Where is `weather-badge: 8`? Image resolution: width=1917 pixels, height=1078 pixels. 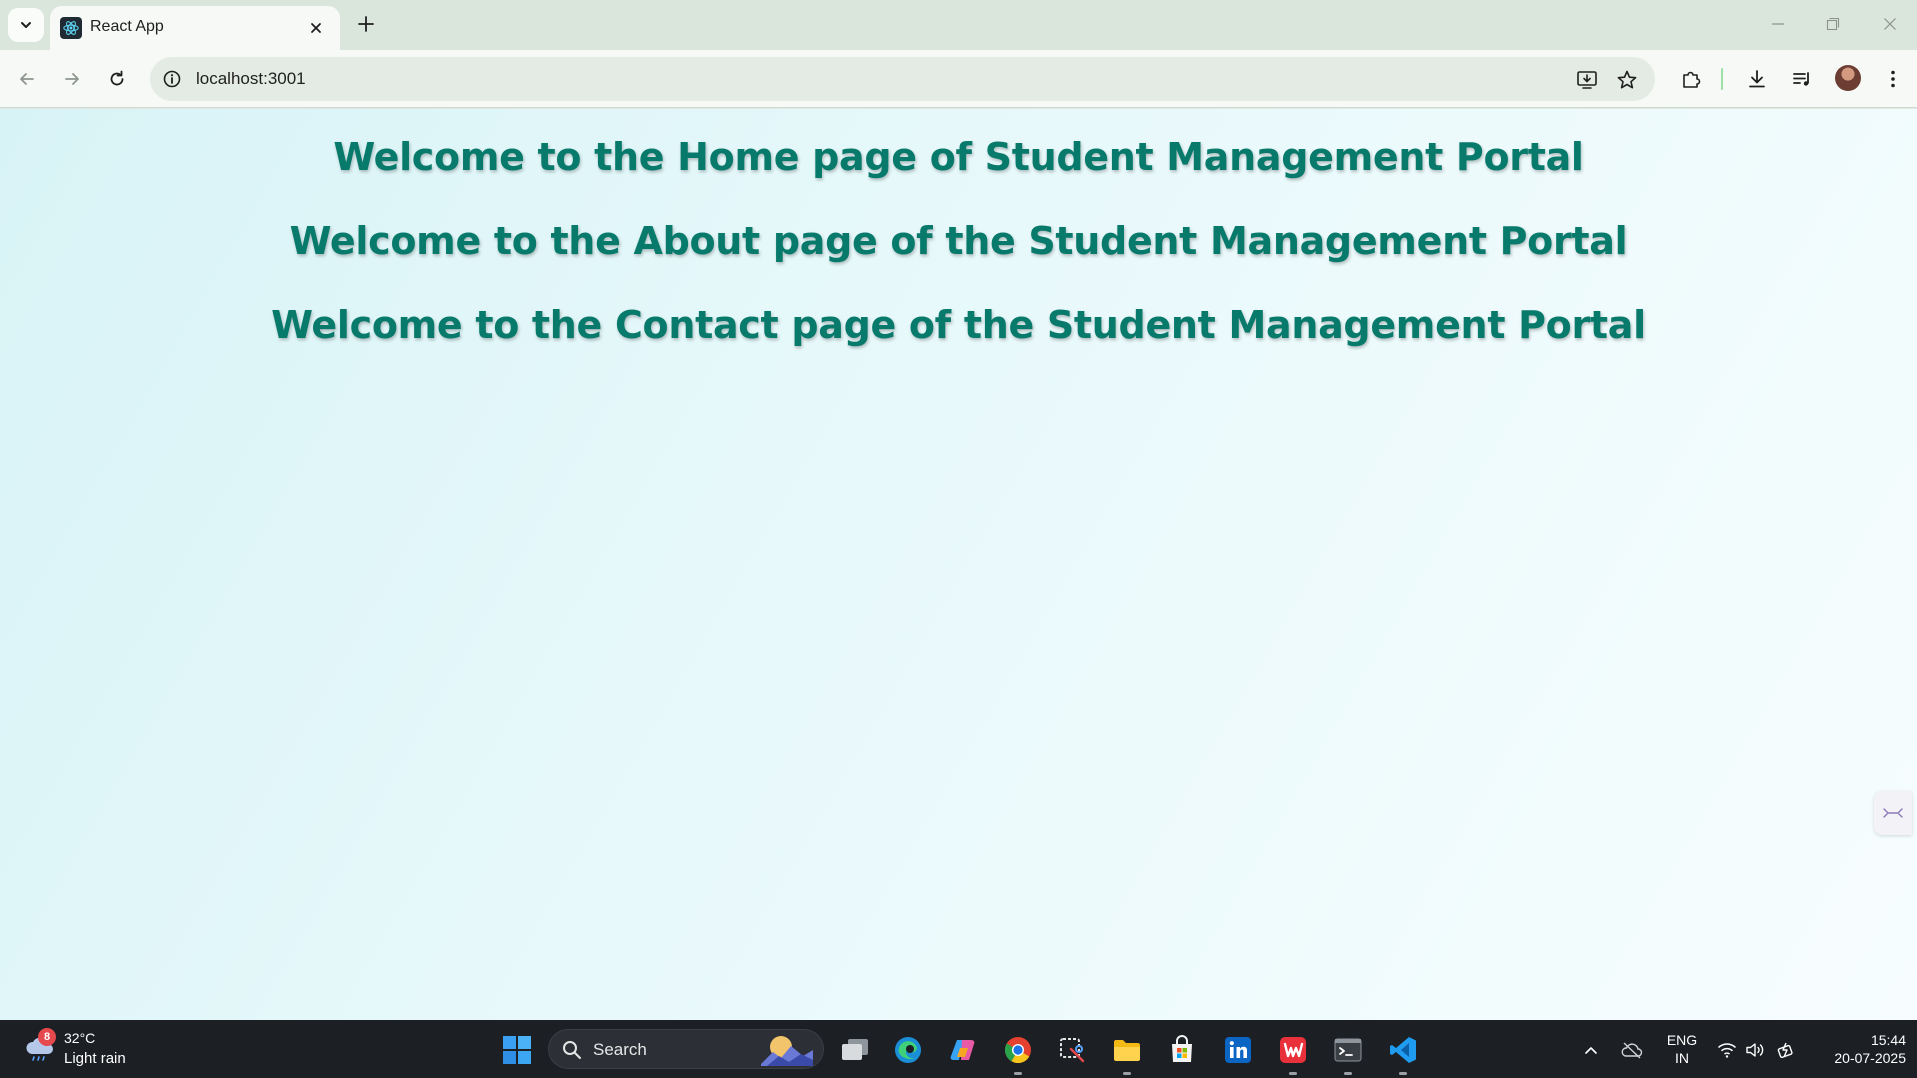 weather-badge: 8 is located at coordinates (47, 1037).